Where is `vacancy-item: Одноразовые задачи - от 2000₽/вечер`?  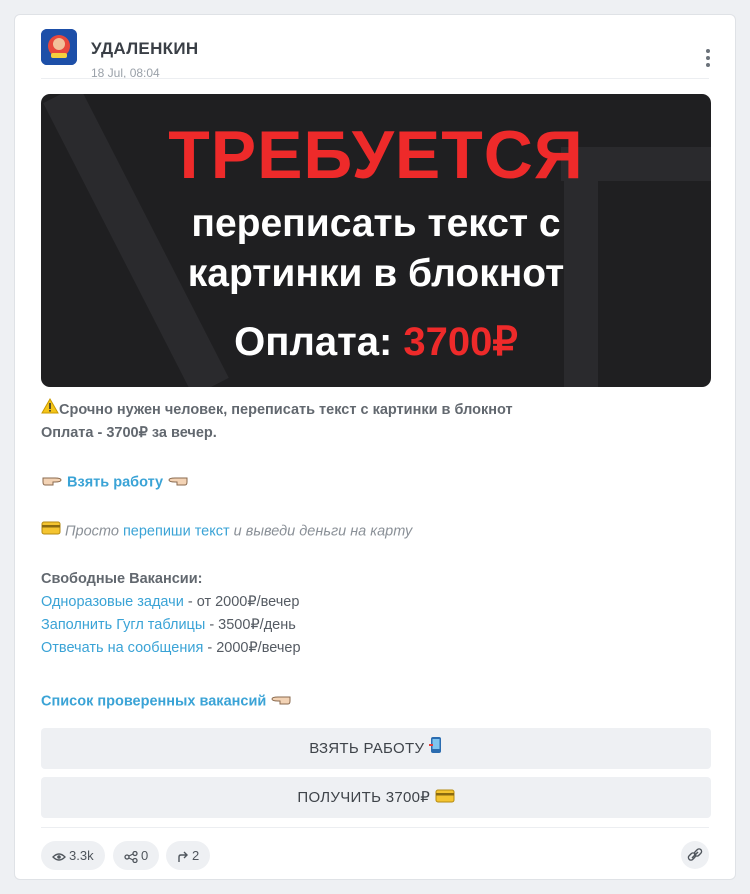
vacancy-item: Одноразовые задачи - от 2000₽/вечер is located at coordinates (375, 602).